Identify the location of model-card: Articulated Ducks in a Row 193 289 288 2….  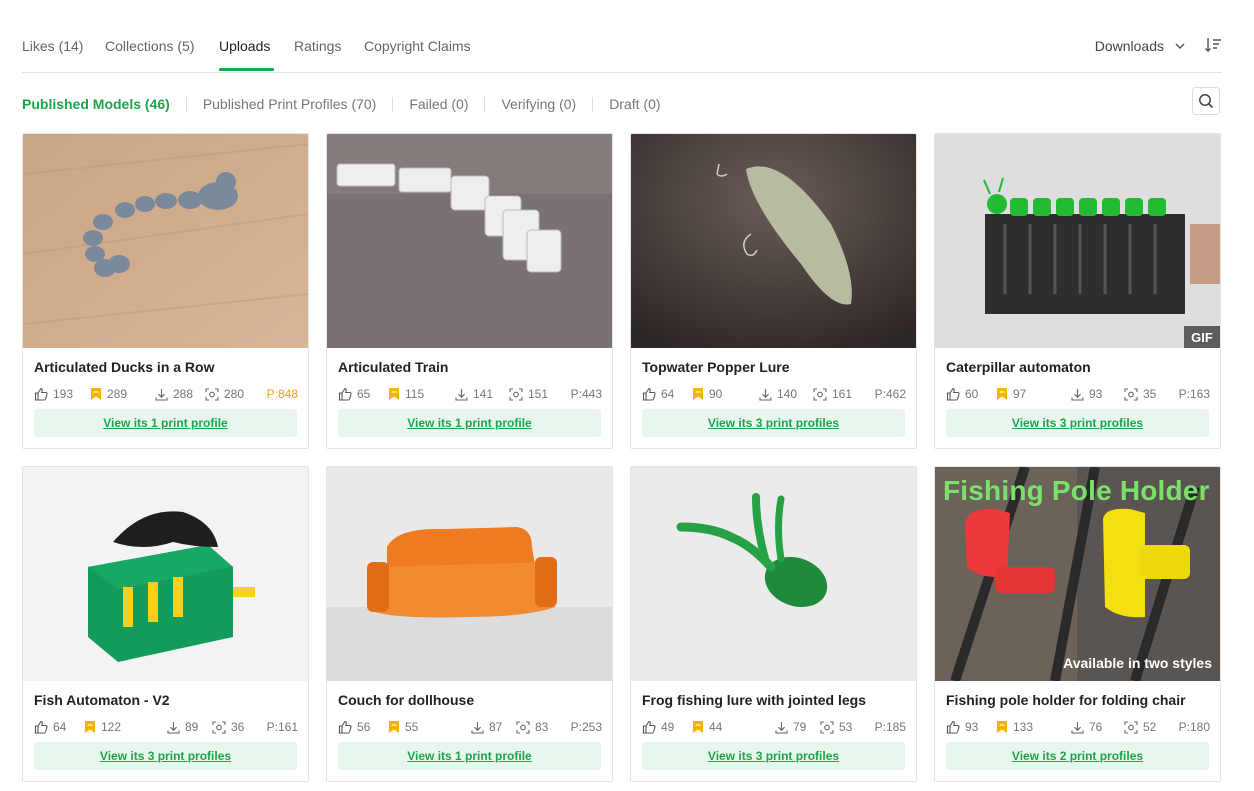
(165, 291).